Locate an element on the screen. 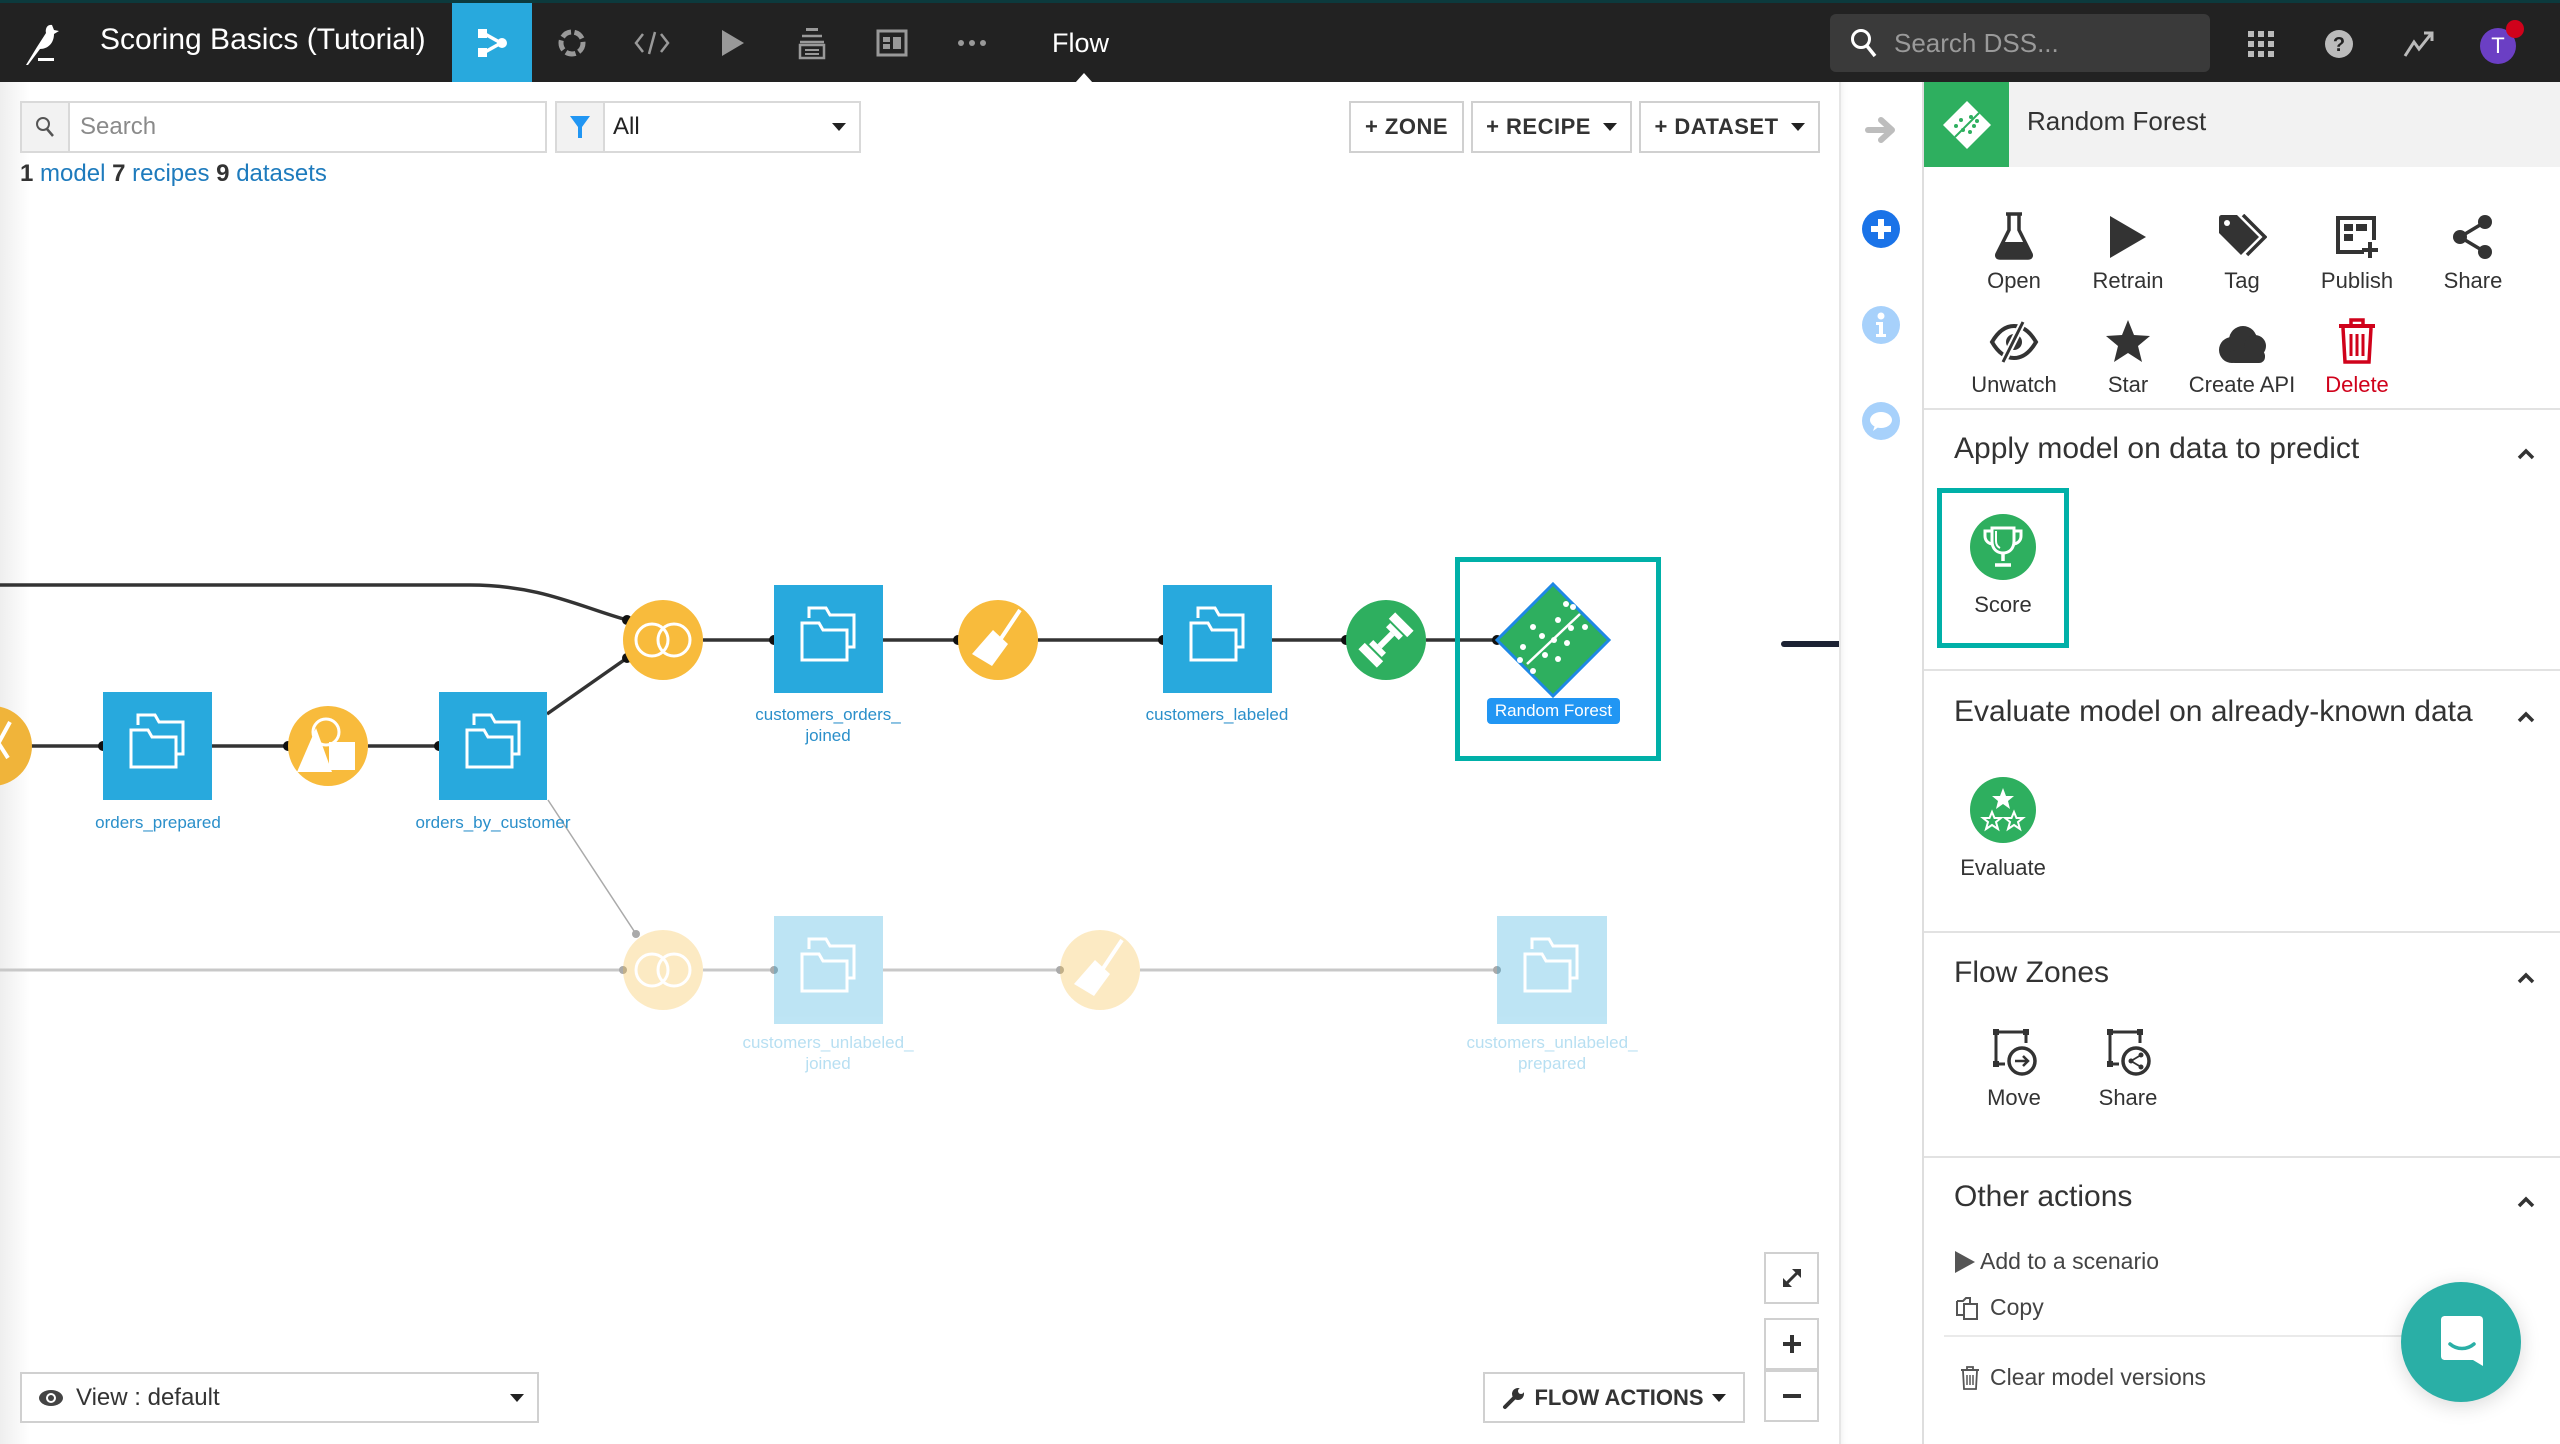  view-select: View : default is located at coordinates (279, 1397).